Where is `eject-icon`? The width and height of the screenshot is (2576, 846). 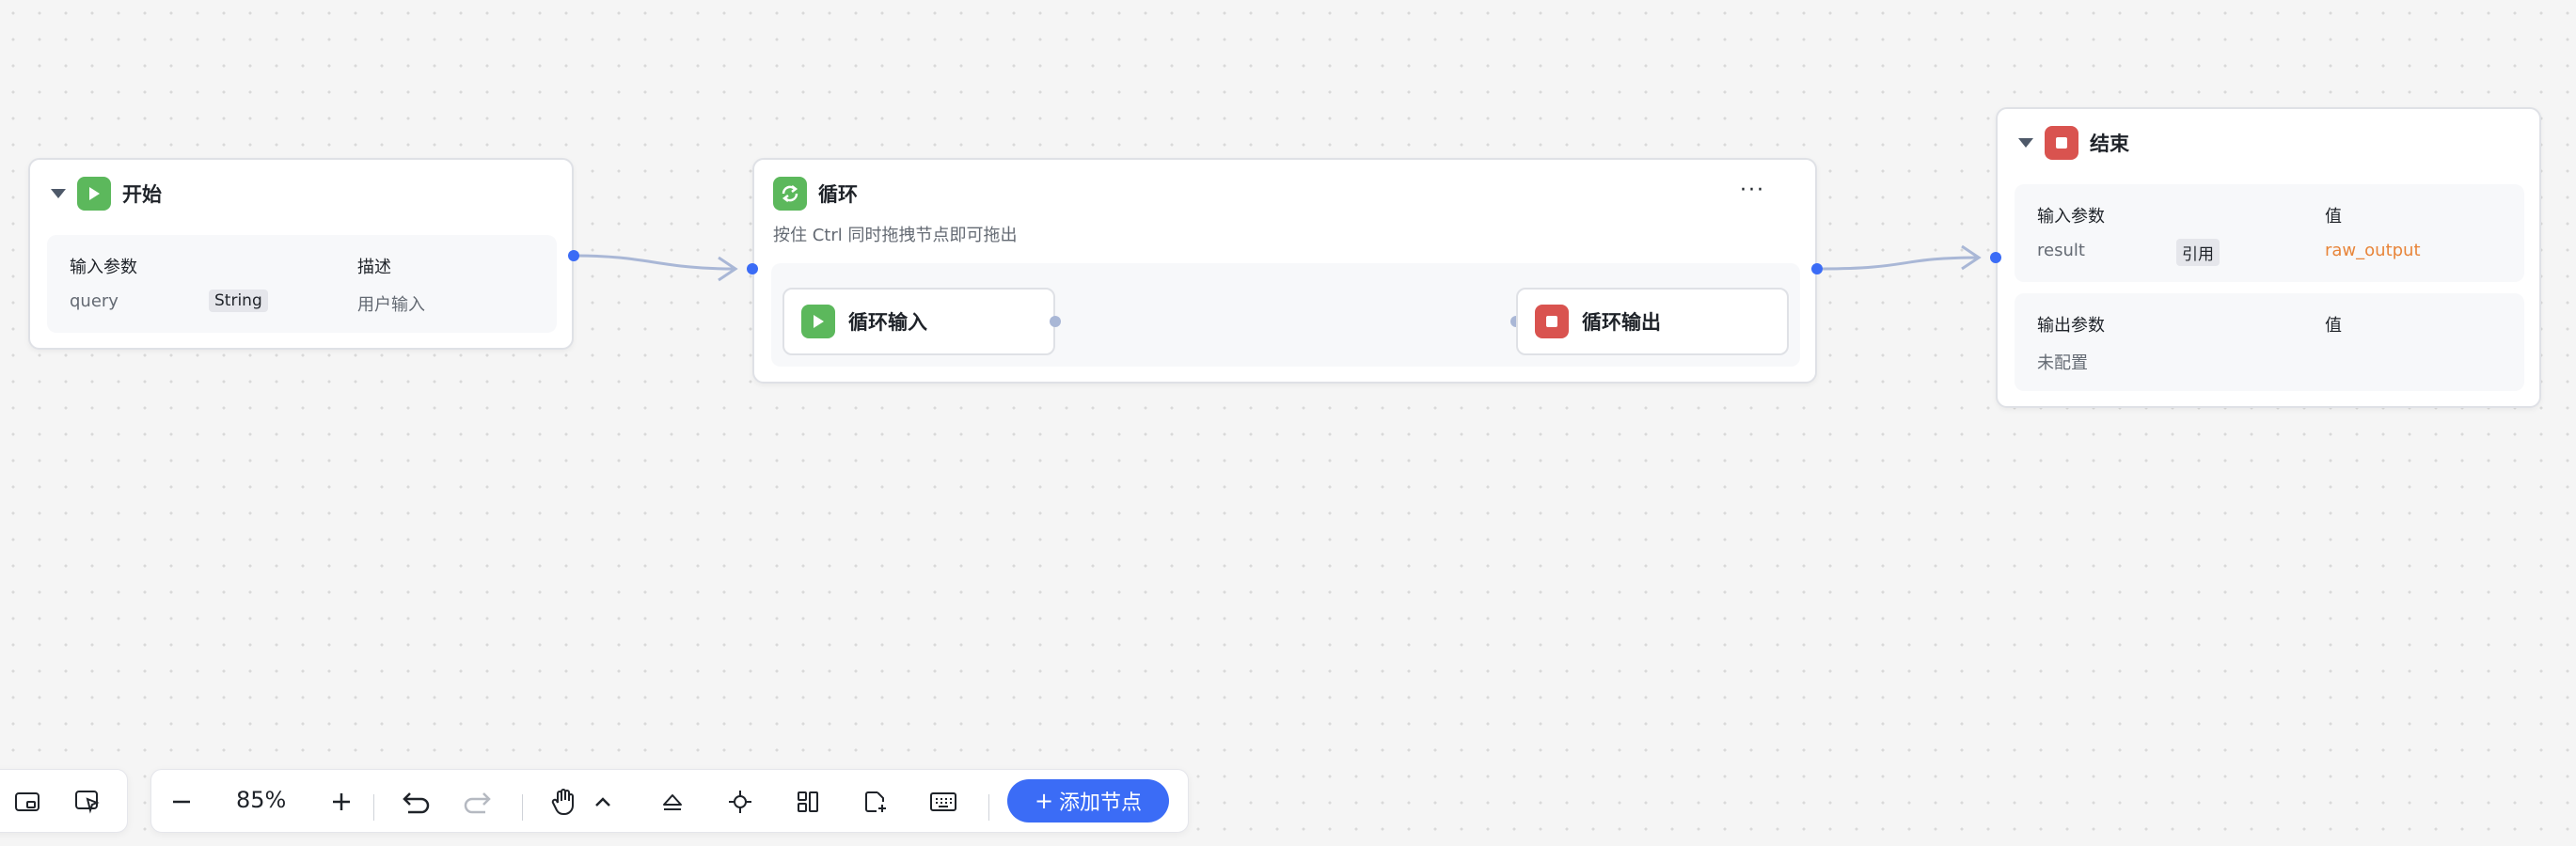
eject-icon is located at coordinates (672, 802).